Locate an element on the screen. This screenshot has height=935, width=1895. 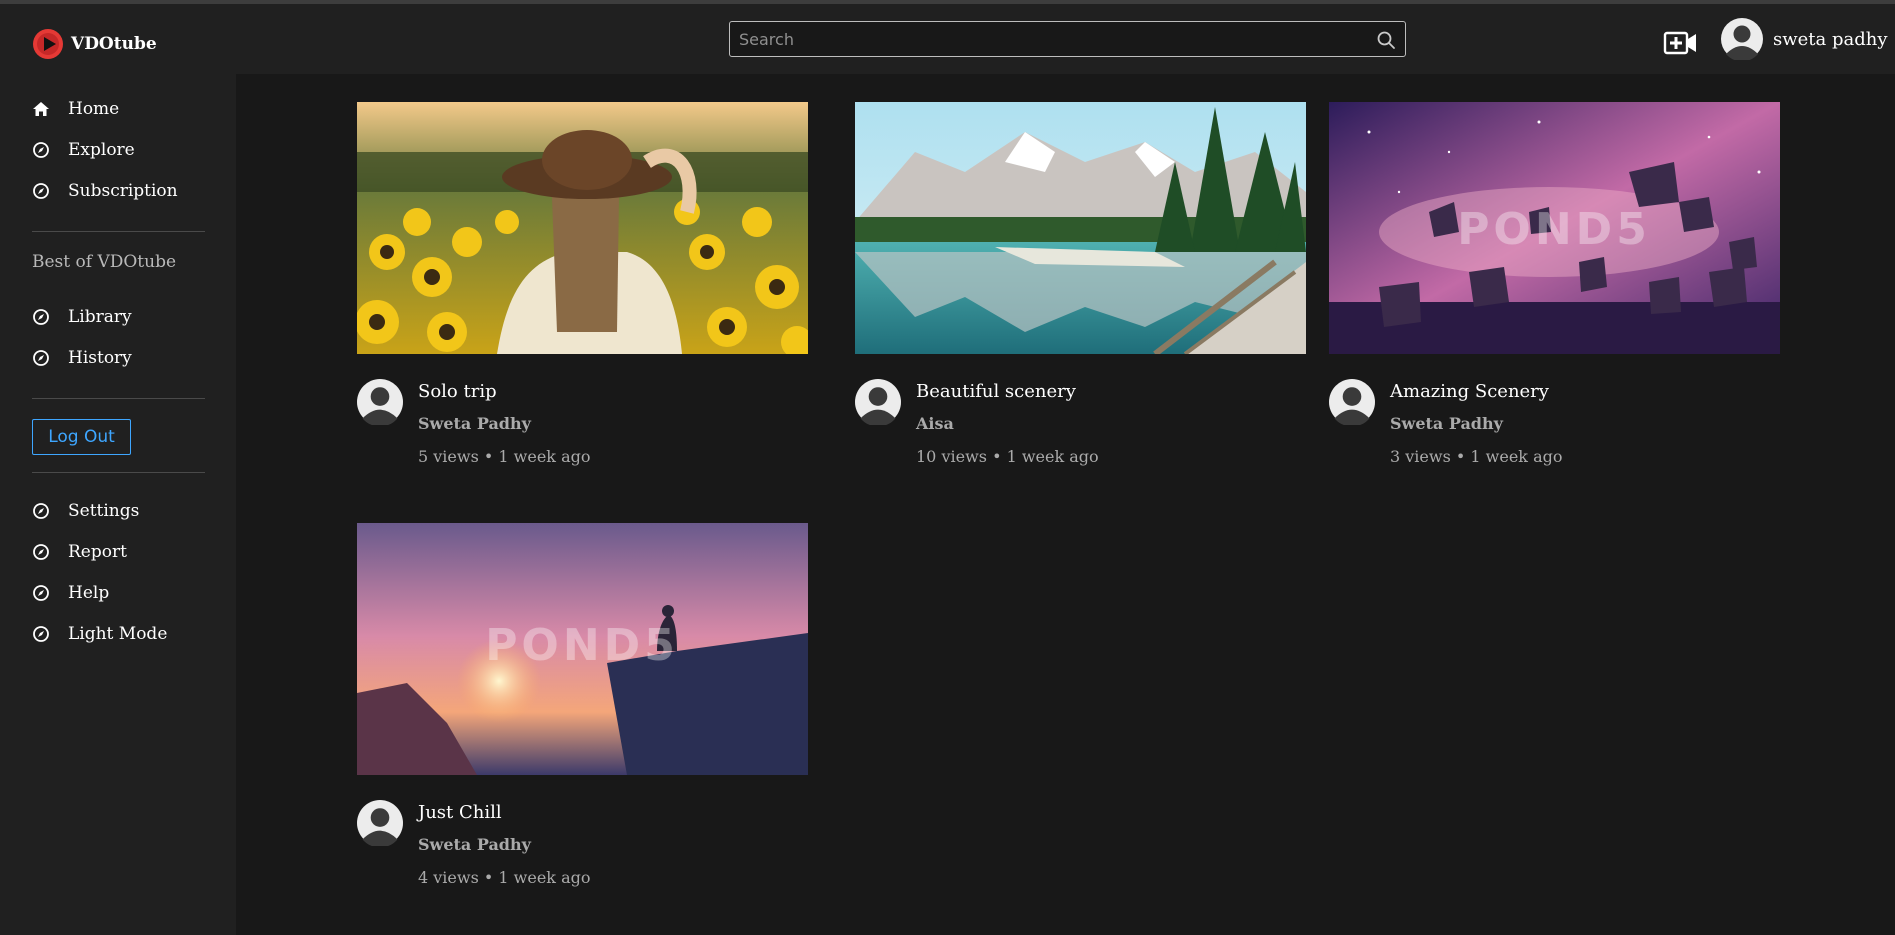
sidebar-item-label: Report is located at coordinates (97, 552).